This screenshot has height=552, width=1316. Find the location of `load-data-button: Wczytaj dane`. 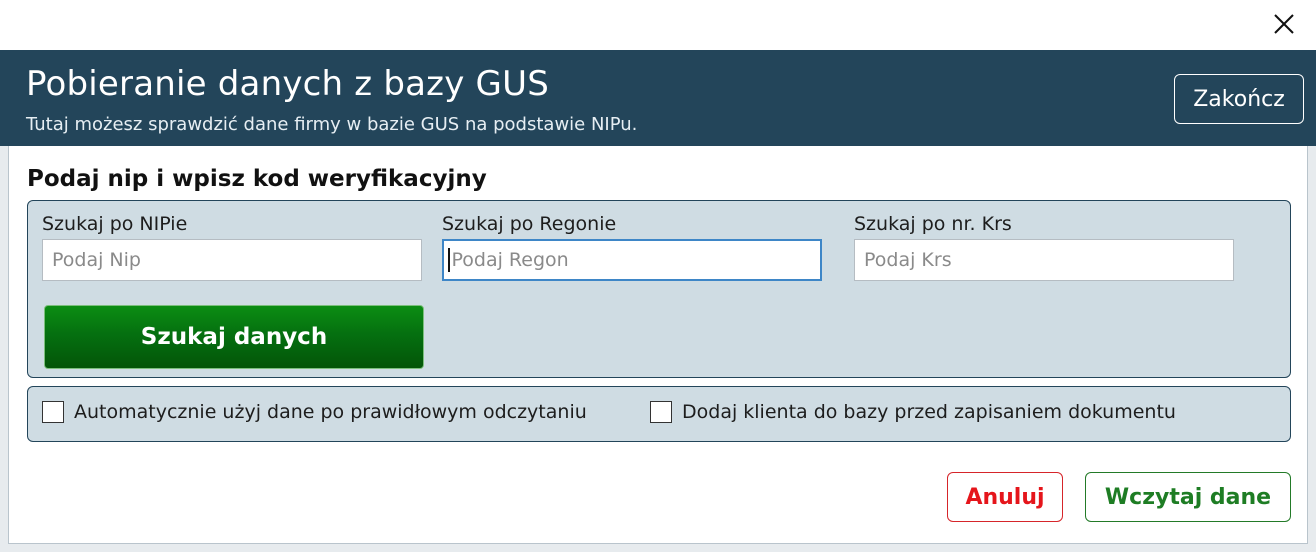

load-data-button: Wczytaj dane is located at coordinates (1188, 497).